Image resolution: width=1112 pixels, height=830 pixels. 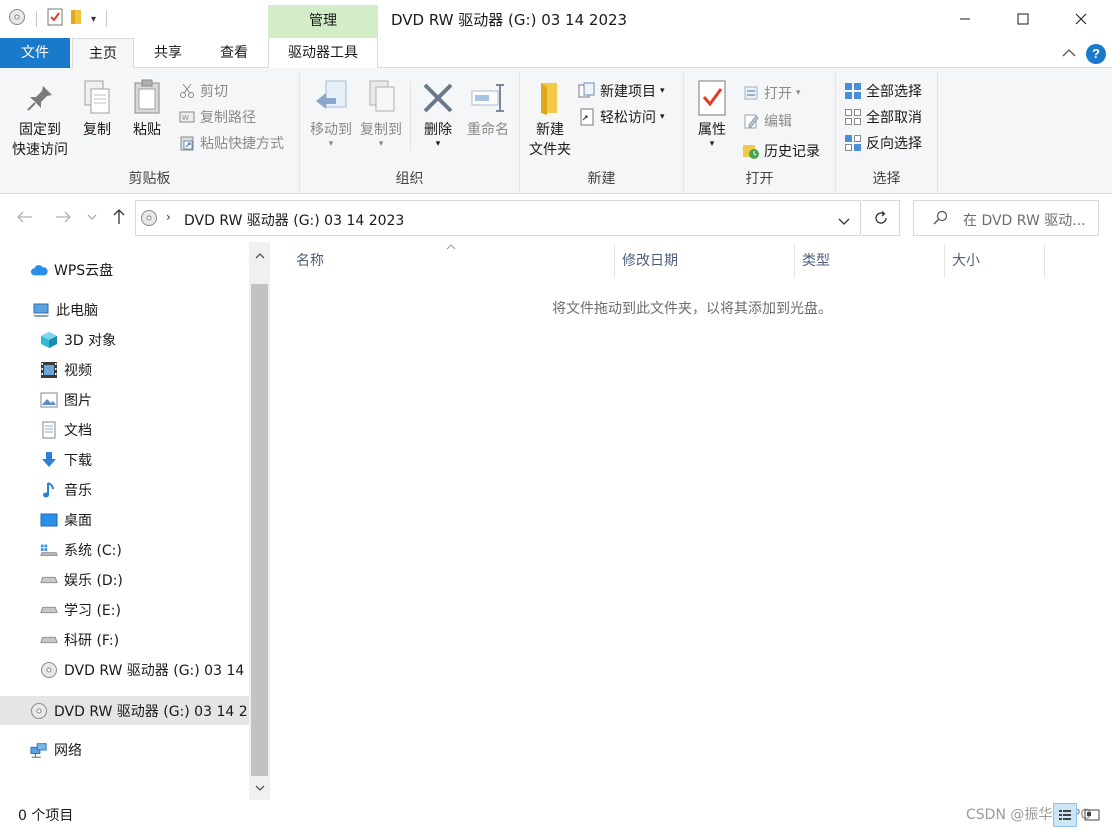 I want to click on properties-button: 属性 ▾, so click(x=712, y=113).